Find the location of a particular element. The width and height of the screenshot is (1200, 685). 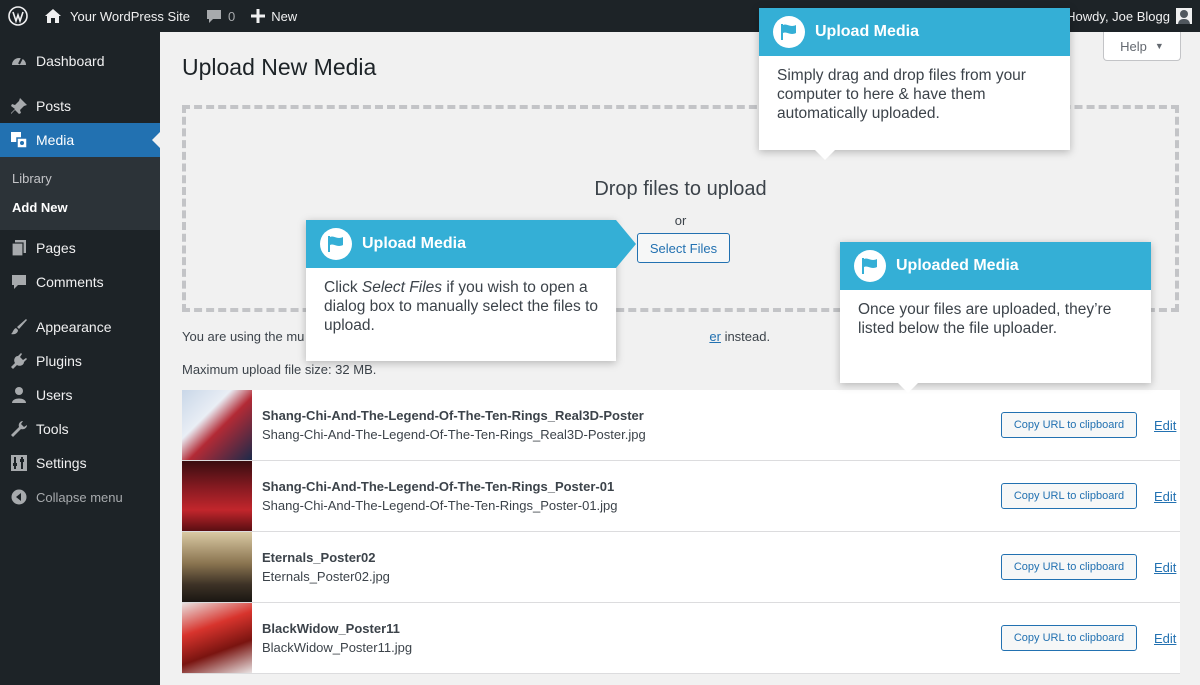

menu-item-dashboard: Dashboard is located at coordinates (80, 61).